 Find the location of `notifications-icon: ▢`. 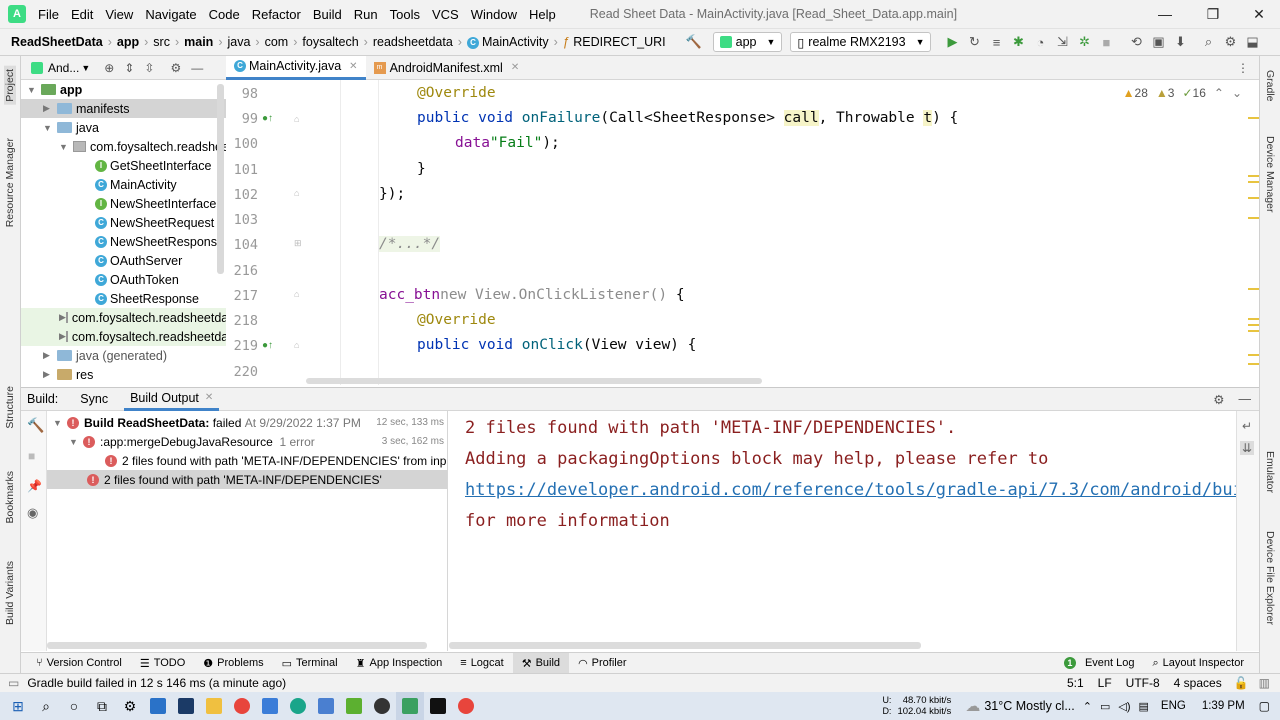

notifications-icon: ▢ is located at coordinates (1264, 706).